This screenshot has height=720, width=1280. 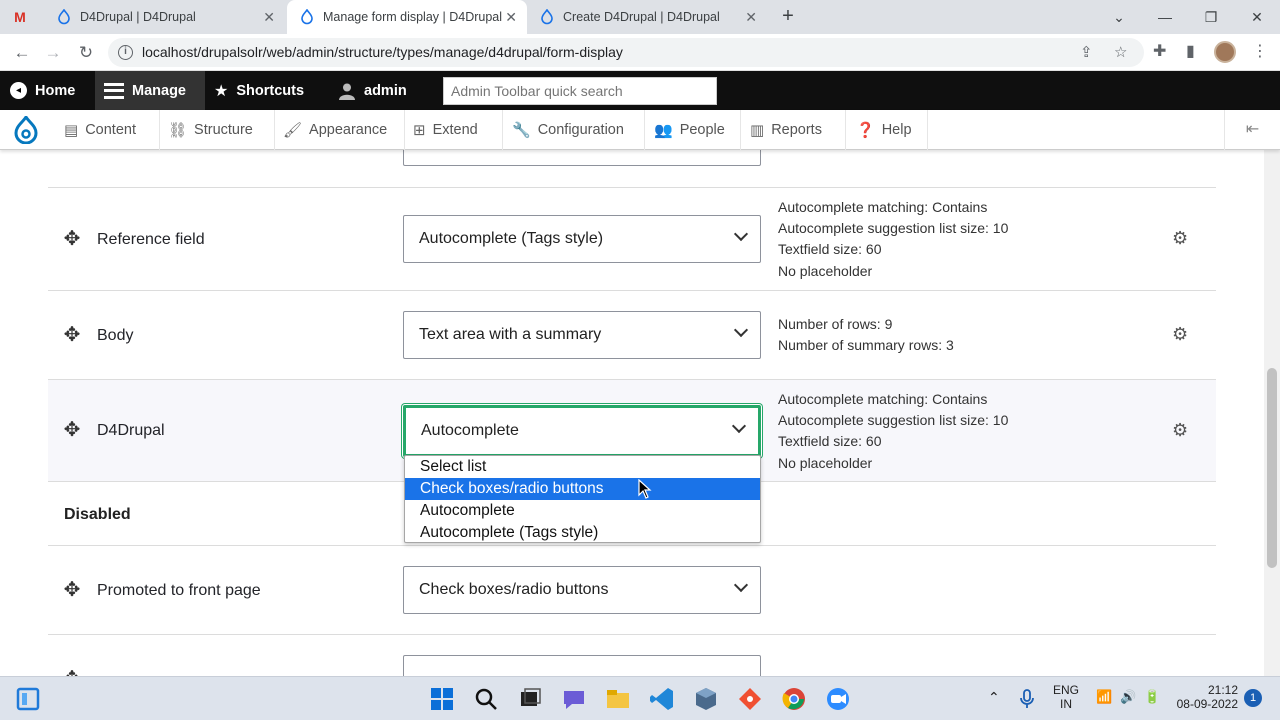 I want to click on menu-item-content: ▤ Content, so click(x=105, y=130).